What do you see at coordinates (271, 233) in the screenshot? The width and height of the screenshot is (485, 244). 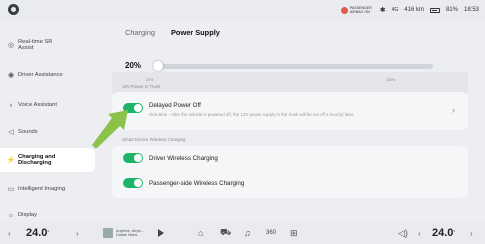 I see `camera-360-icon: 360` at bounding box center [271, 233].